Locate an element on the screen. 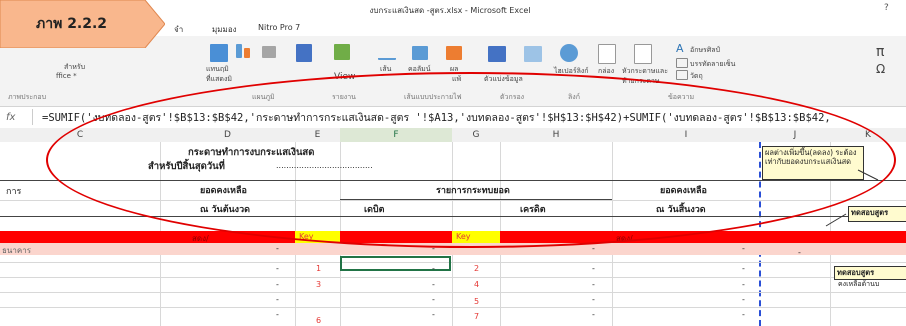  comment-arrow is located at coordinates (836, 220).